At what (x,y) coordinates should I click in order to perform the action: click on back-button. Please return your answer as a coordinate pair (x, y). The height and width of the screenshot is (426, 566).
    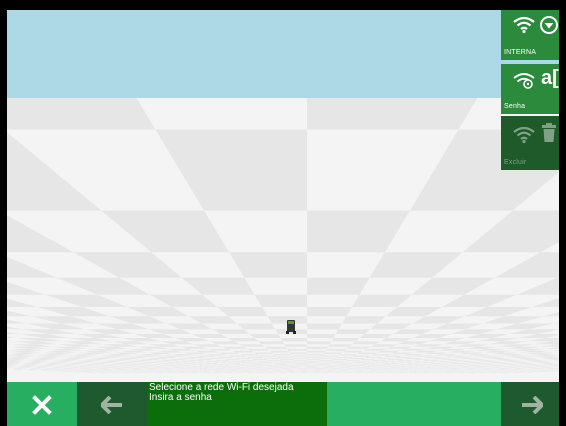
    Looking at the image, I should click on (112, 404).